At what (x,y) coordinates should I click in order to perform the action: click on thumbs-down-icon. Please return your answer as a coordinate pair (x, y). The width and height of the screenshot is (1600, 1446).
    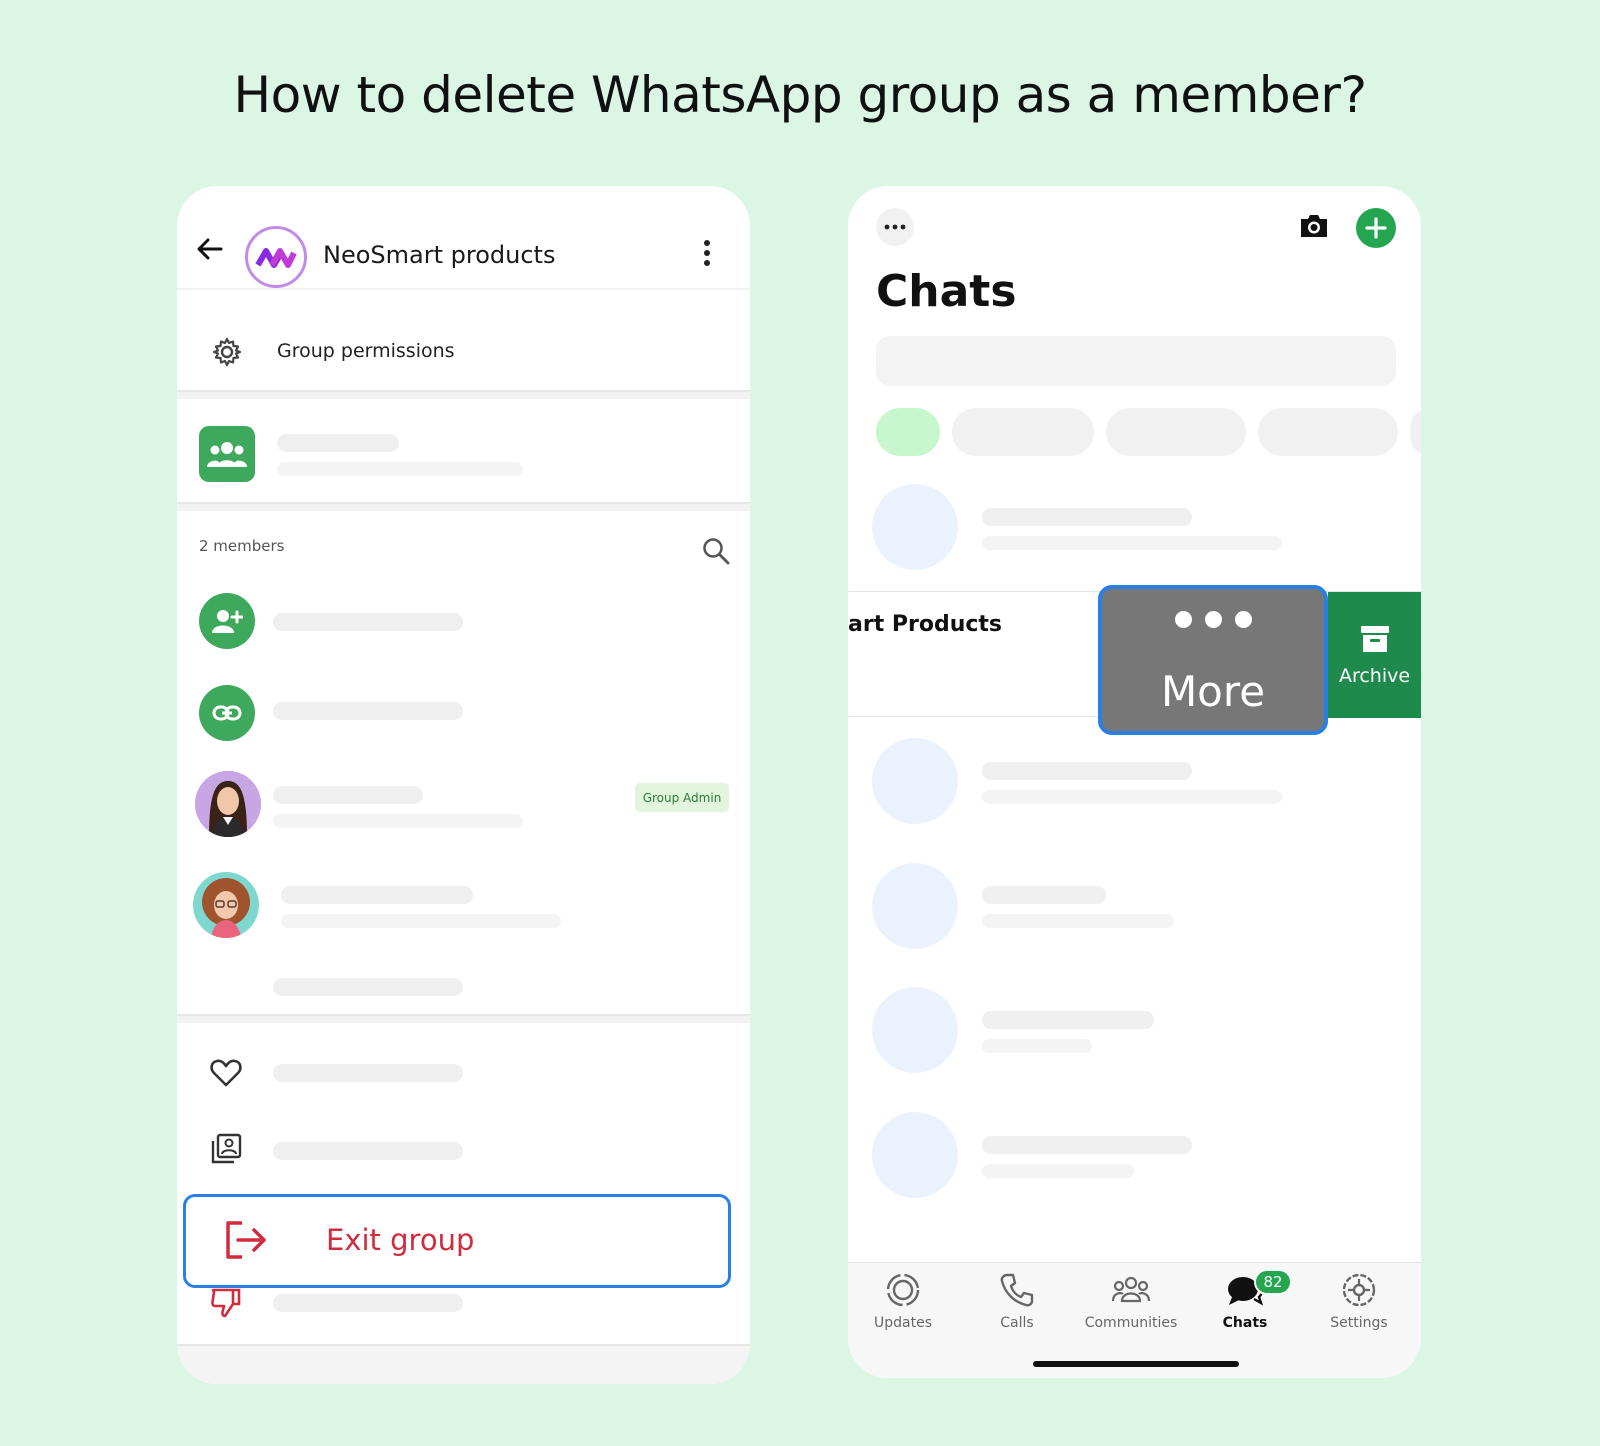
    Looking at the image, I should click on (226, 1303).